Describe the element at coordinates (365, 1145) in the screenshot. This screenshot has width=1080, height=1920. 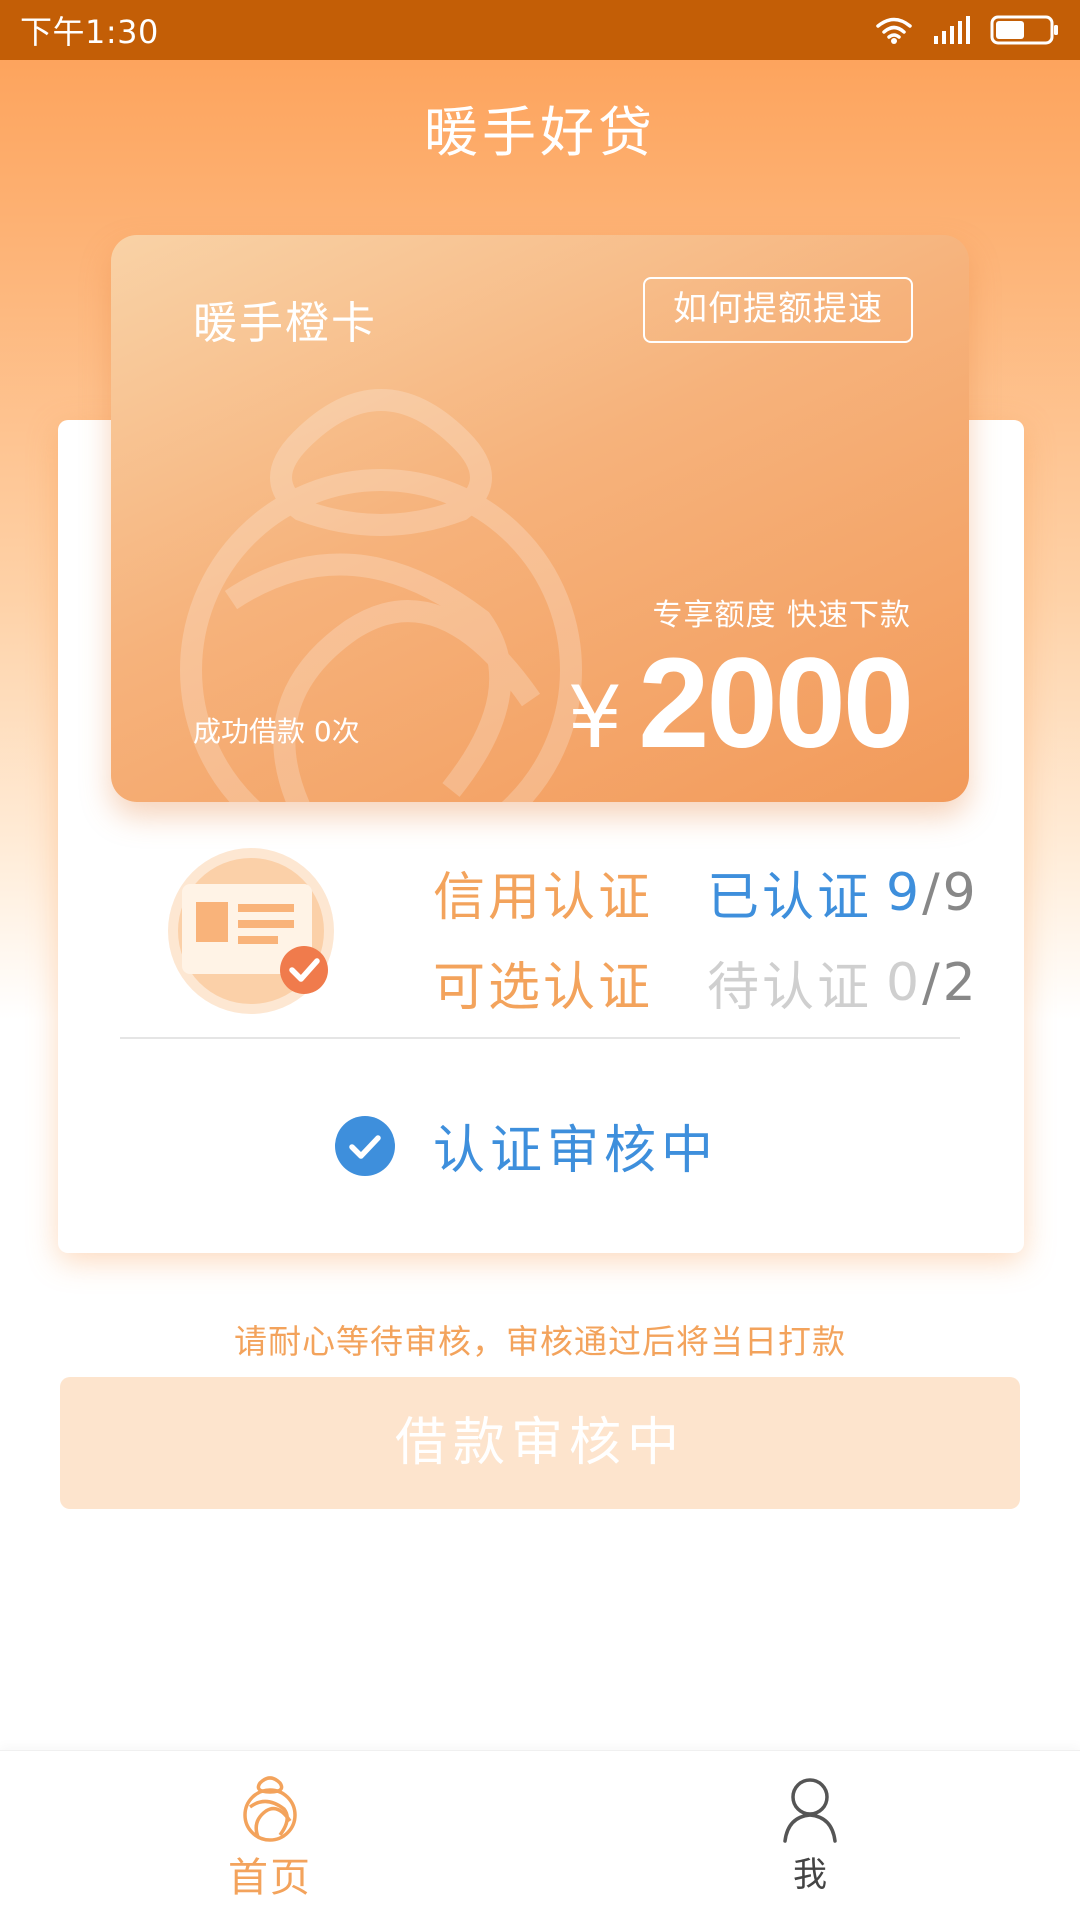
I see `check-circle-icon` at that location.